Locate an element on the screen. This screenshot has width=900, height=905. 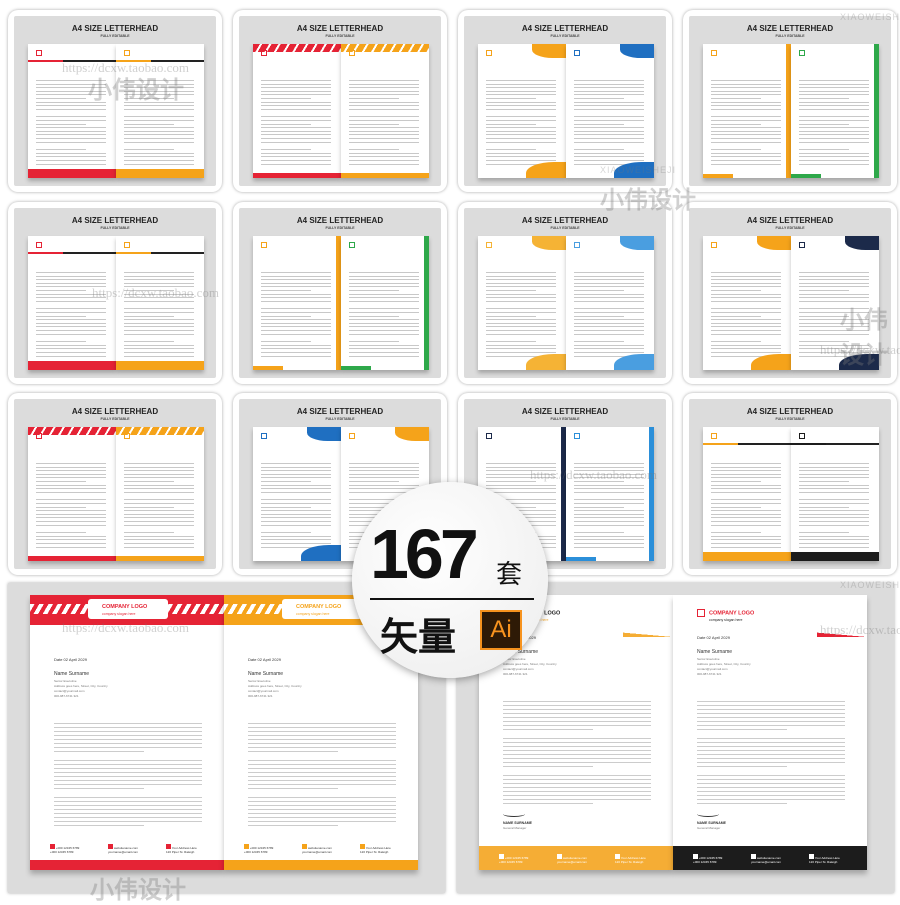
corner-rays is located at coordinates (648, 616).